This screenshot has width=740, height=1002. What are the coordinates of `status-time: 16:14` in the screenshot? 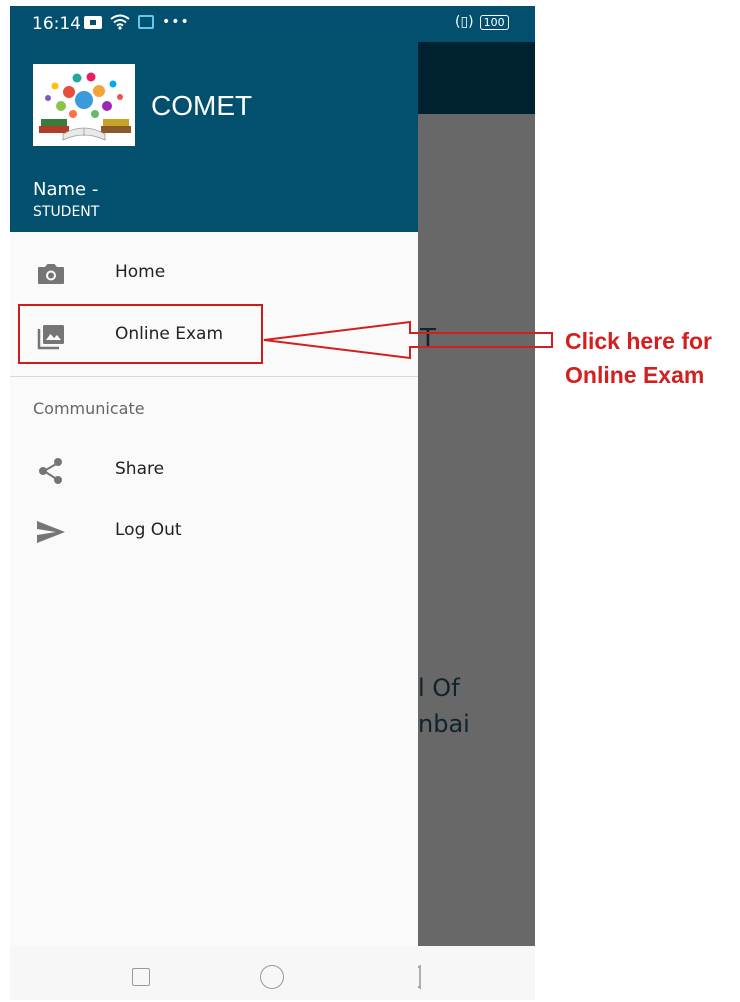 It's located at (56, 24).